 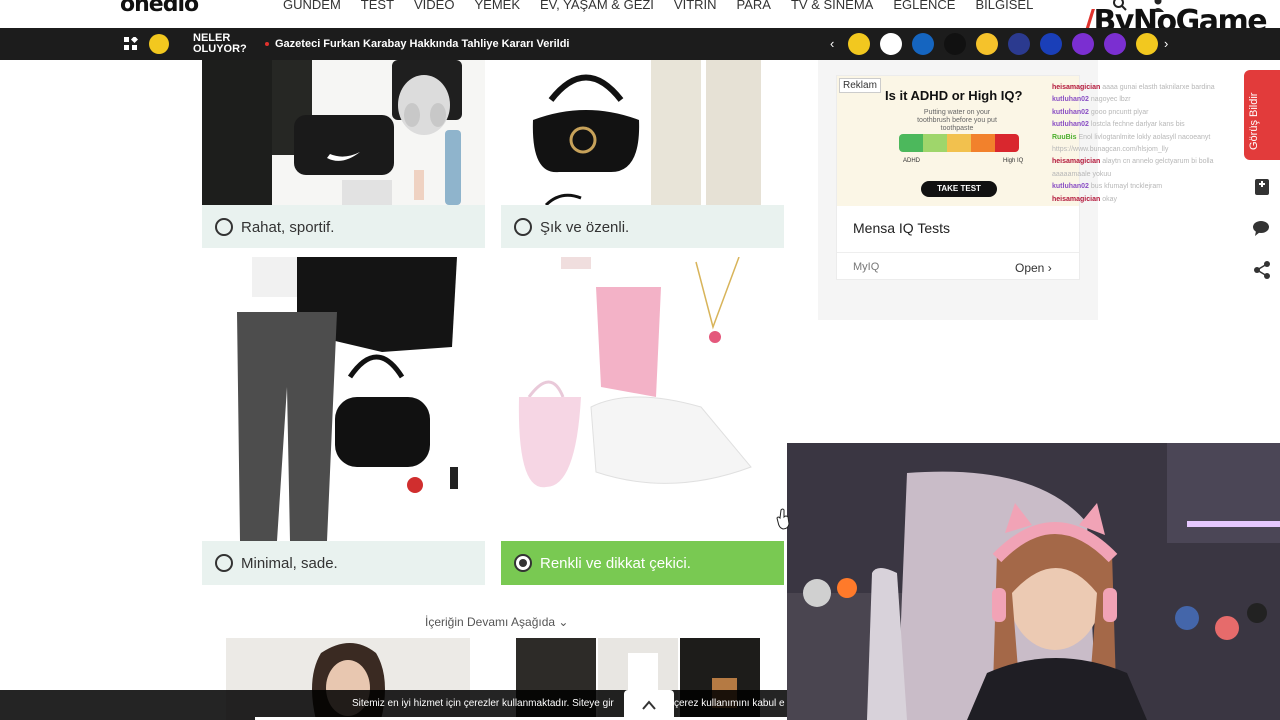 What do you see at coordinates (1082, 174) in the screenshot?
I see `chat-text: aaaaamaale yokuu` at bounding box center [1082, 174].